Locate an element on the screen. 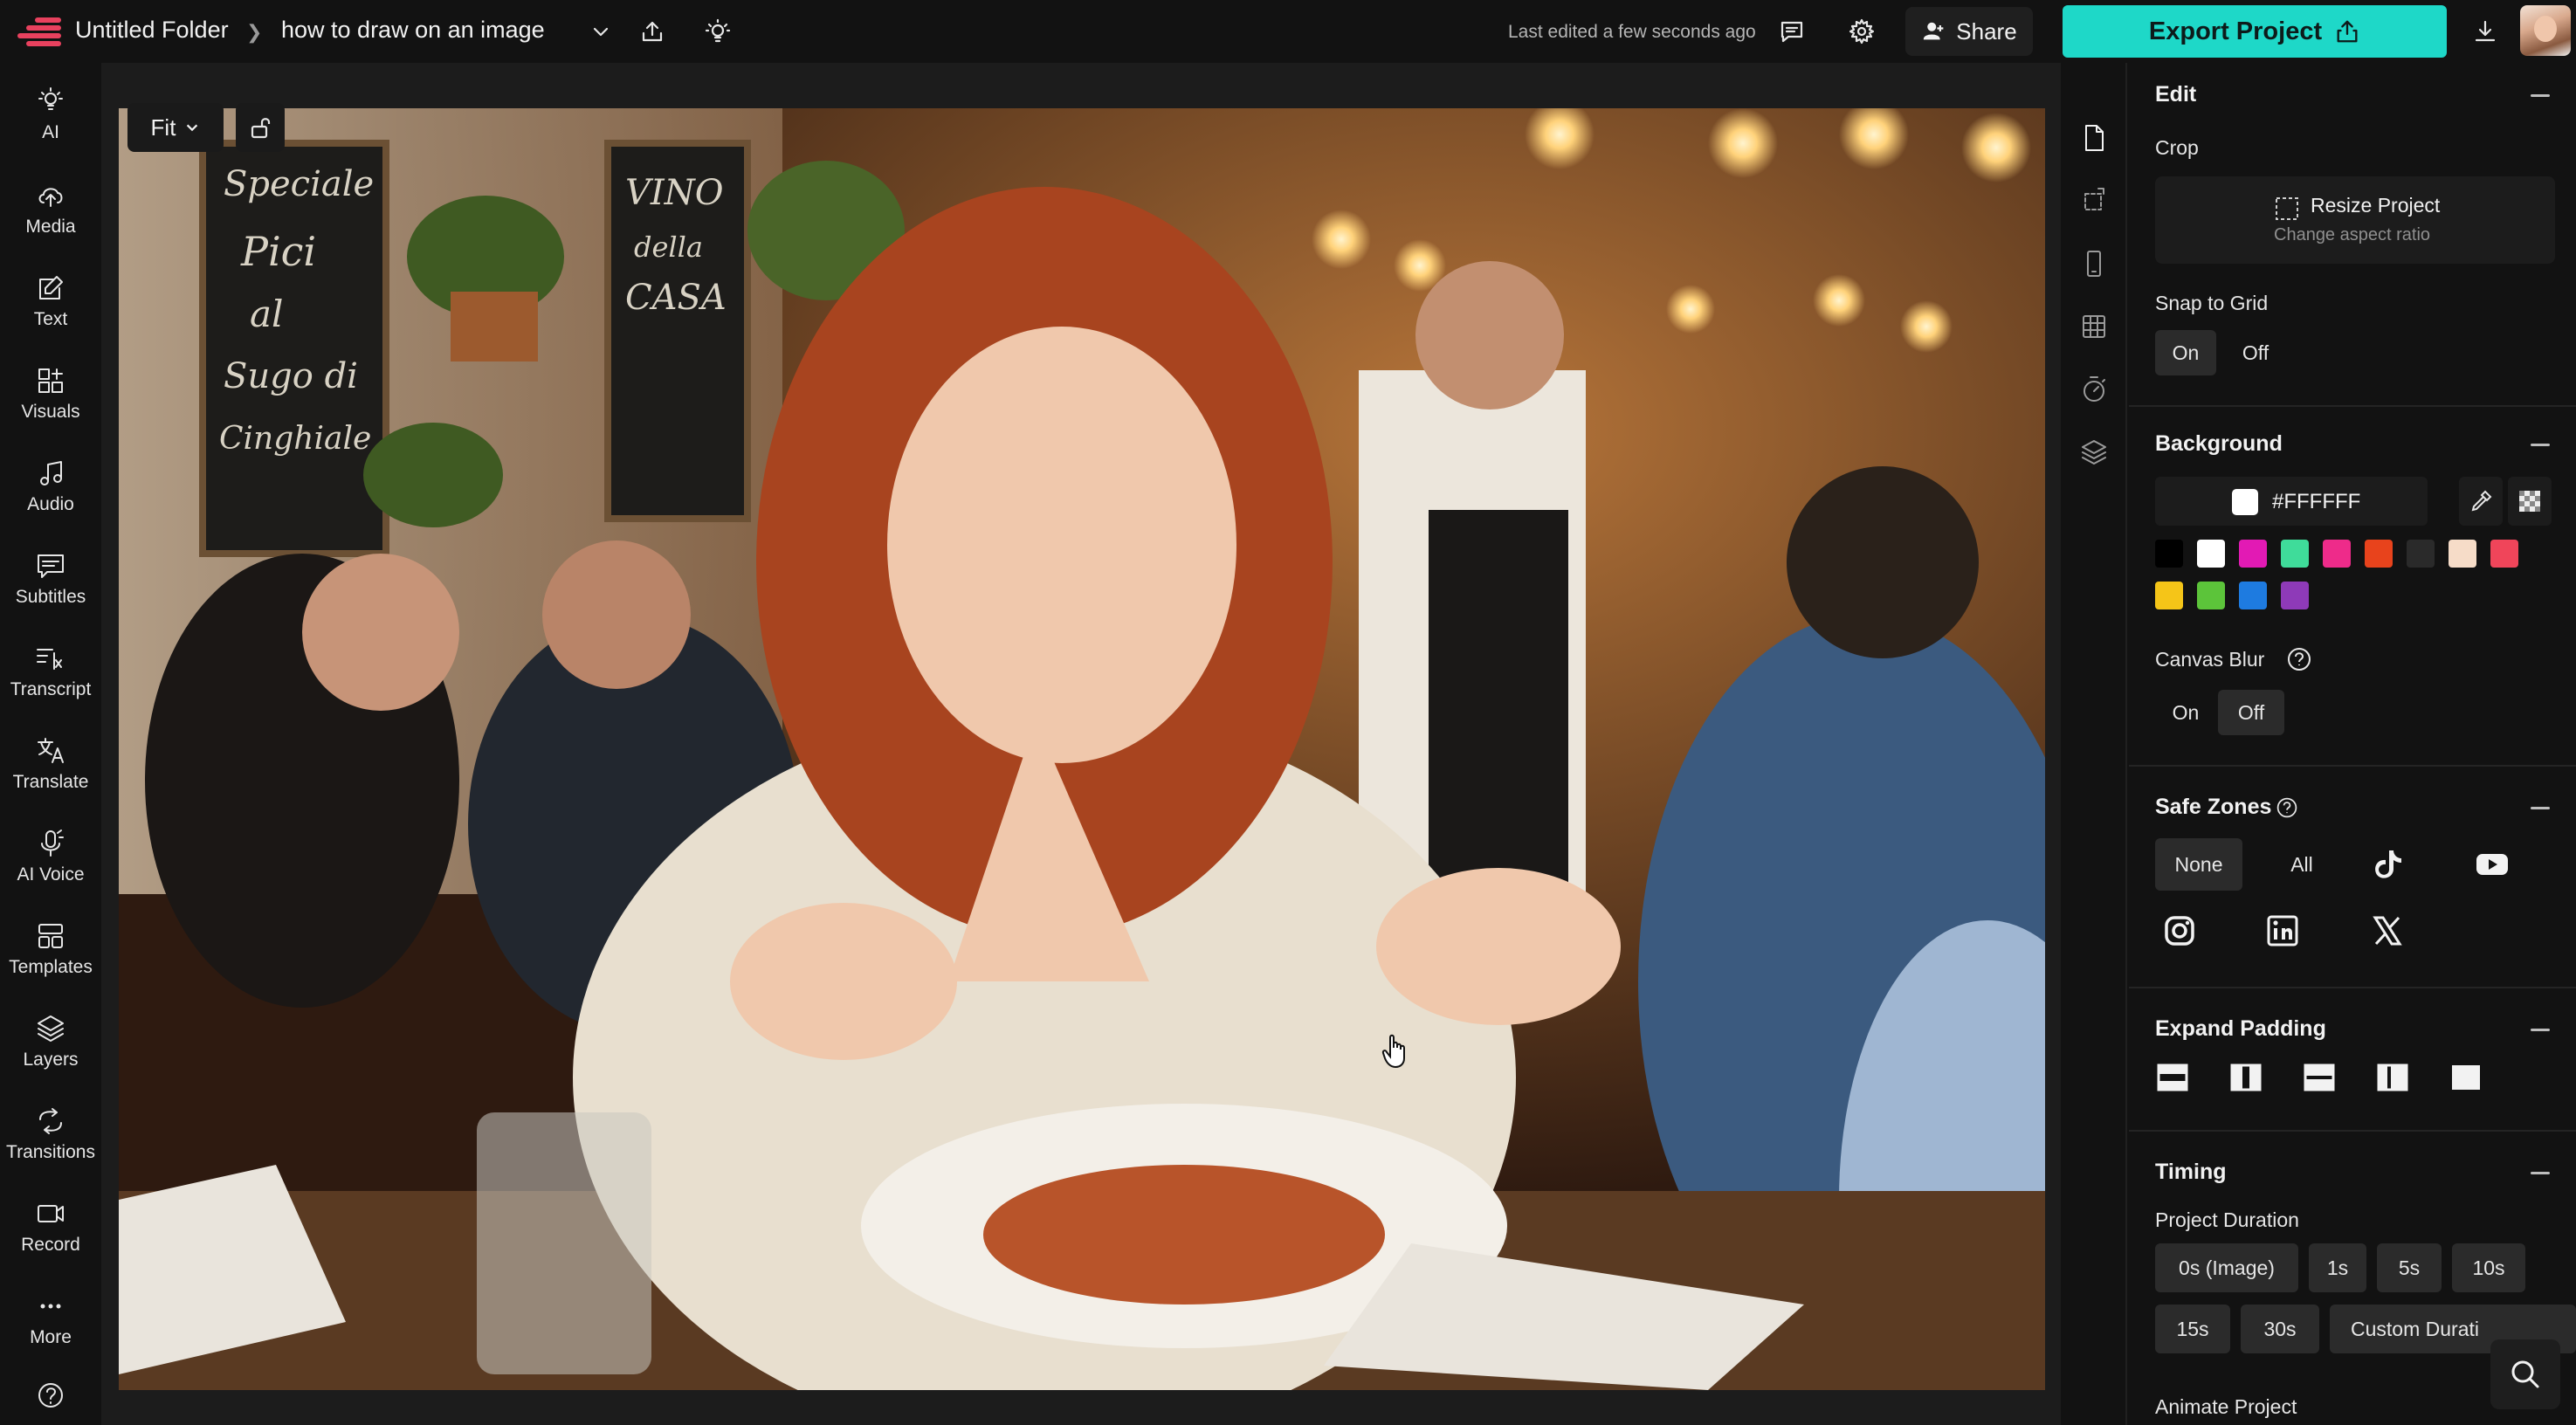 The height and width of the screenshot is (1425, 2576). duration-30s-button: 30s is located at coordinates (2280, 1329).